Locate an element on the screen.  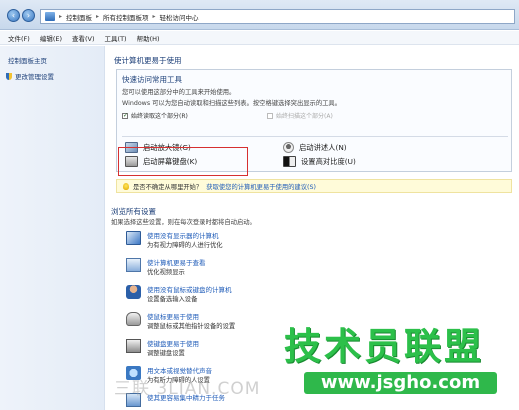
divider is located at coordinates (315, 136).